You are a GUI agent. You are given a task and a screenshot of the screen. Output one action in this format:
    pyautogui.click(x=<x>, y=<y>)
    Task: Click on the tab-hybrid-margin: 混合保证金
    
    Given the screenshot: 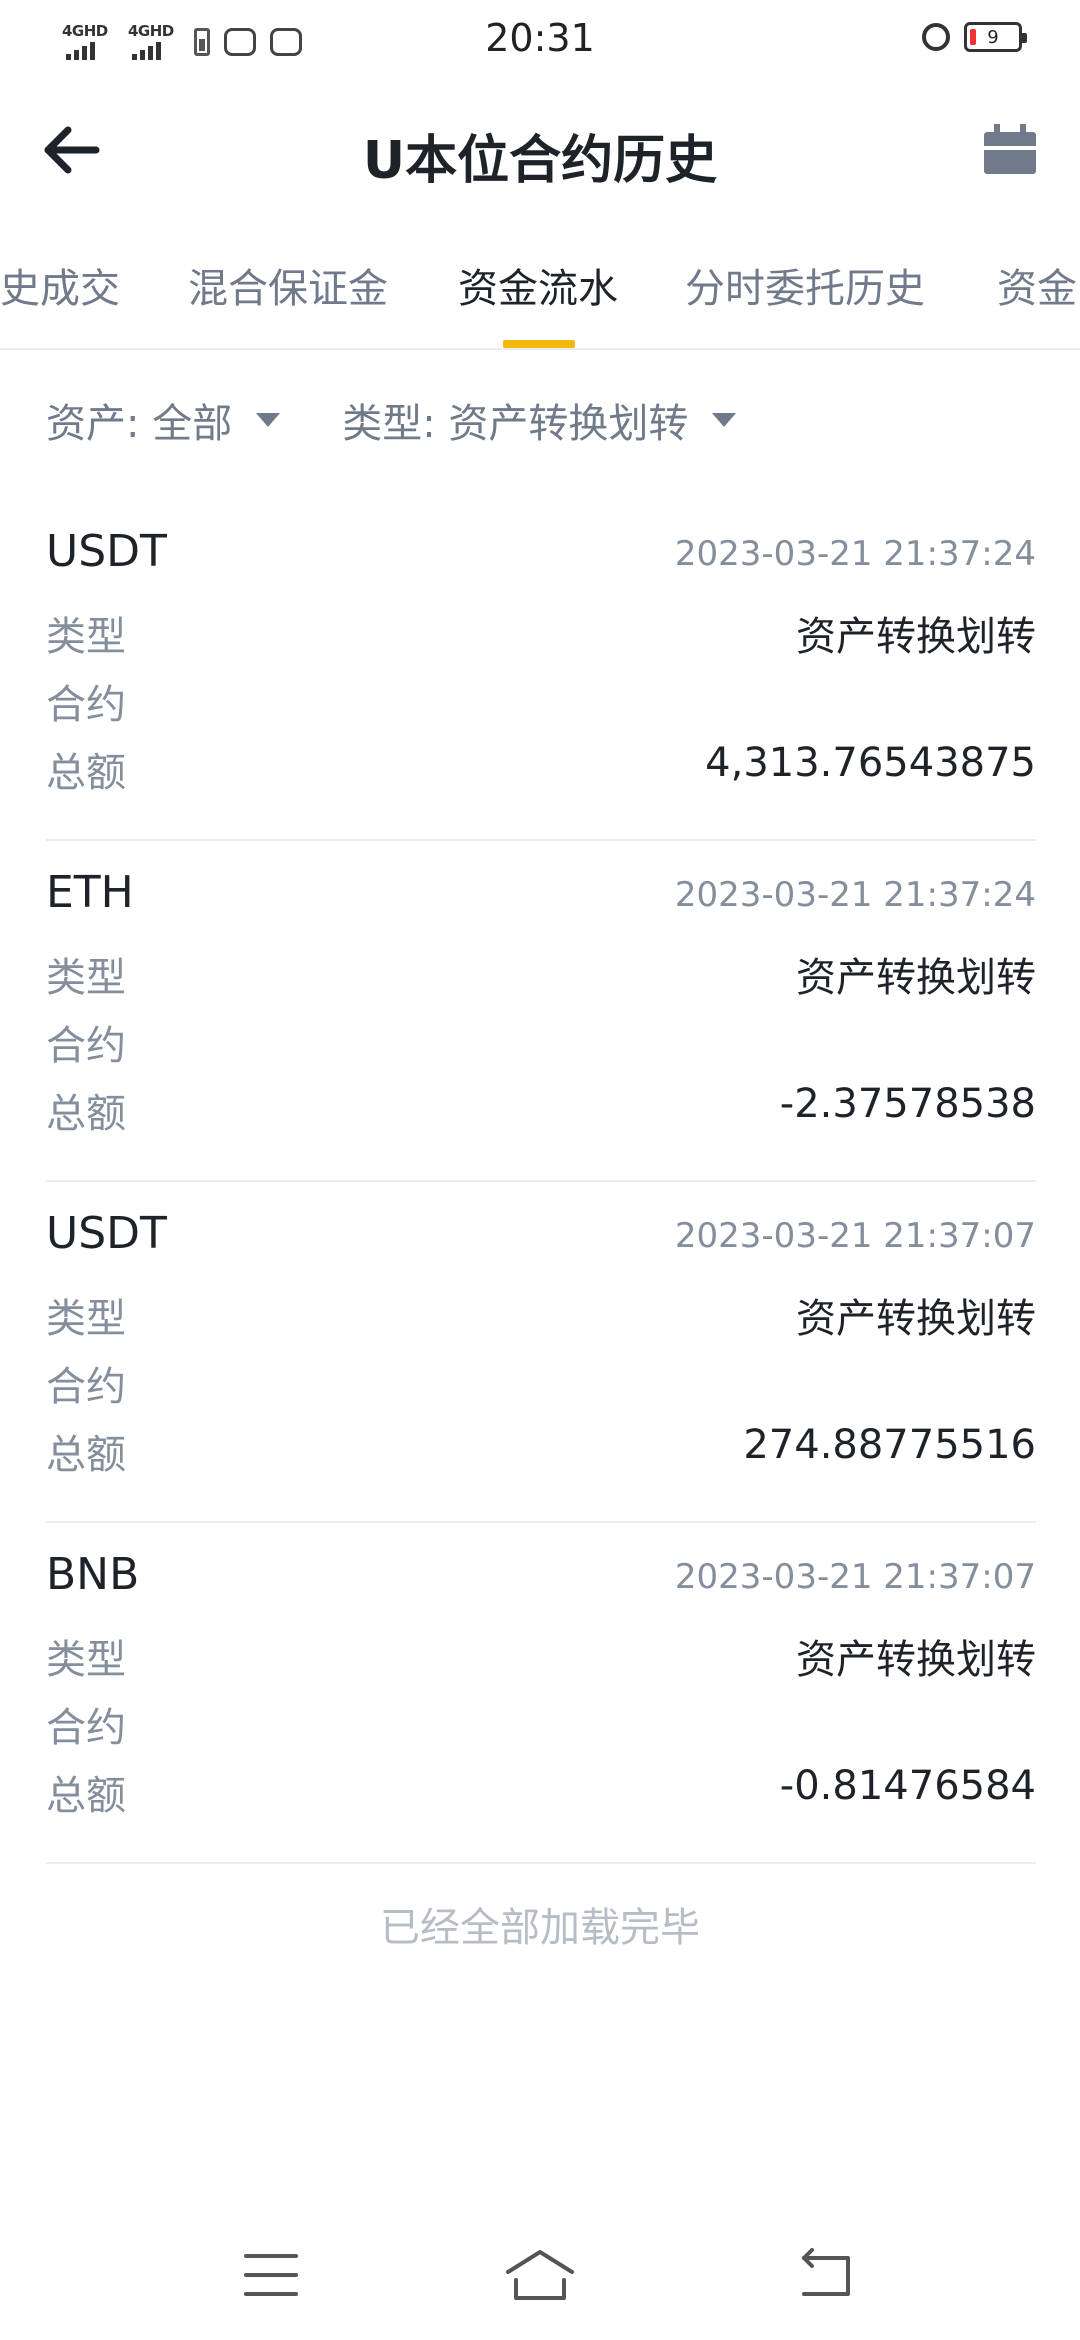 What is the action you would take?
    pyautogui.click(x=288, y=285)
    